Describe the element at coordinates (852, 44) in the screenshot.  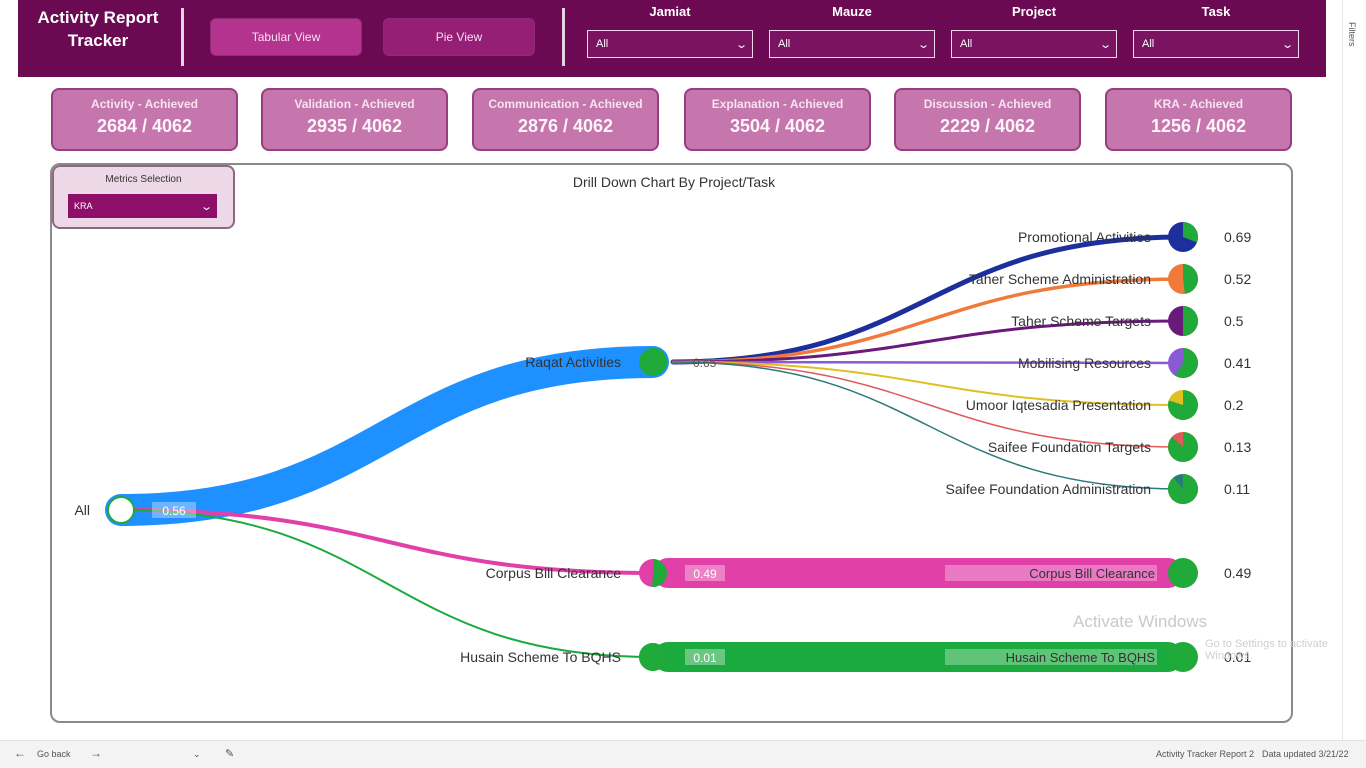
I see `mauze-select: All ⌄` at that location.